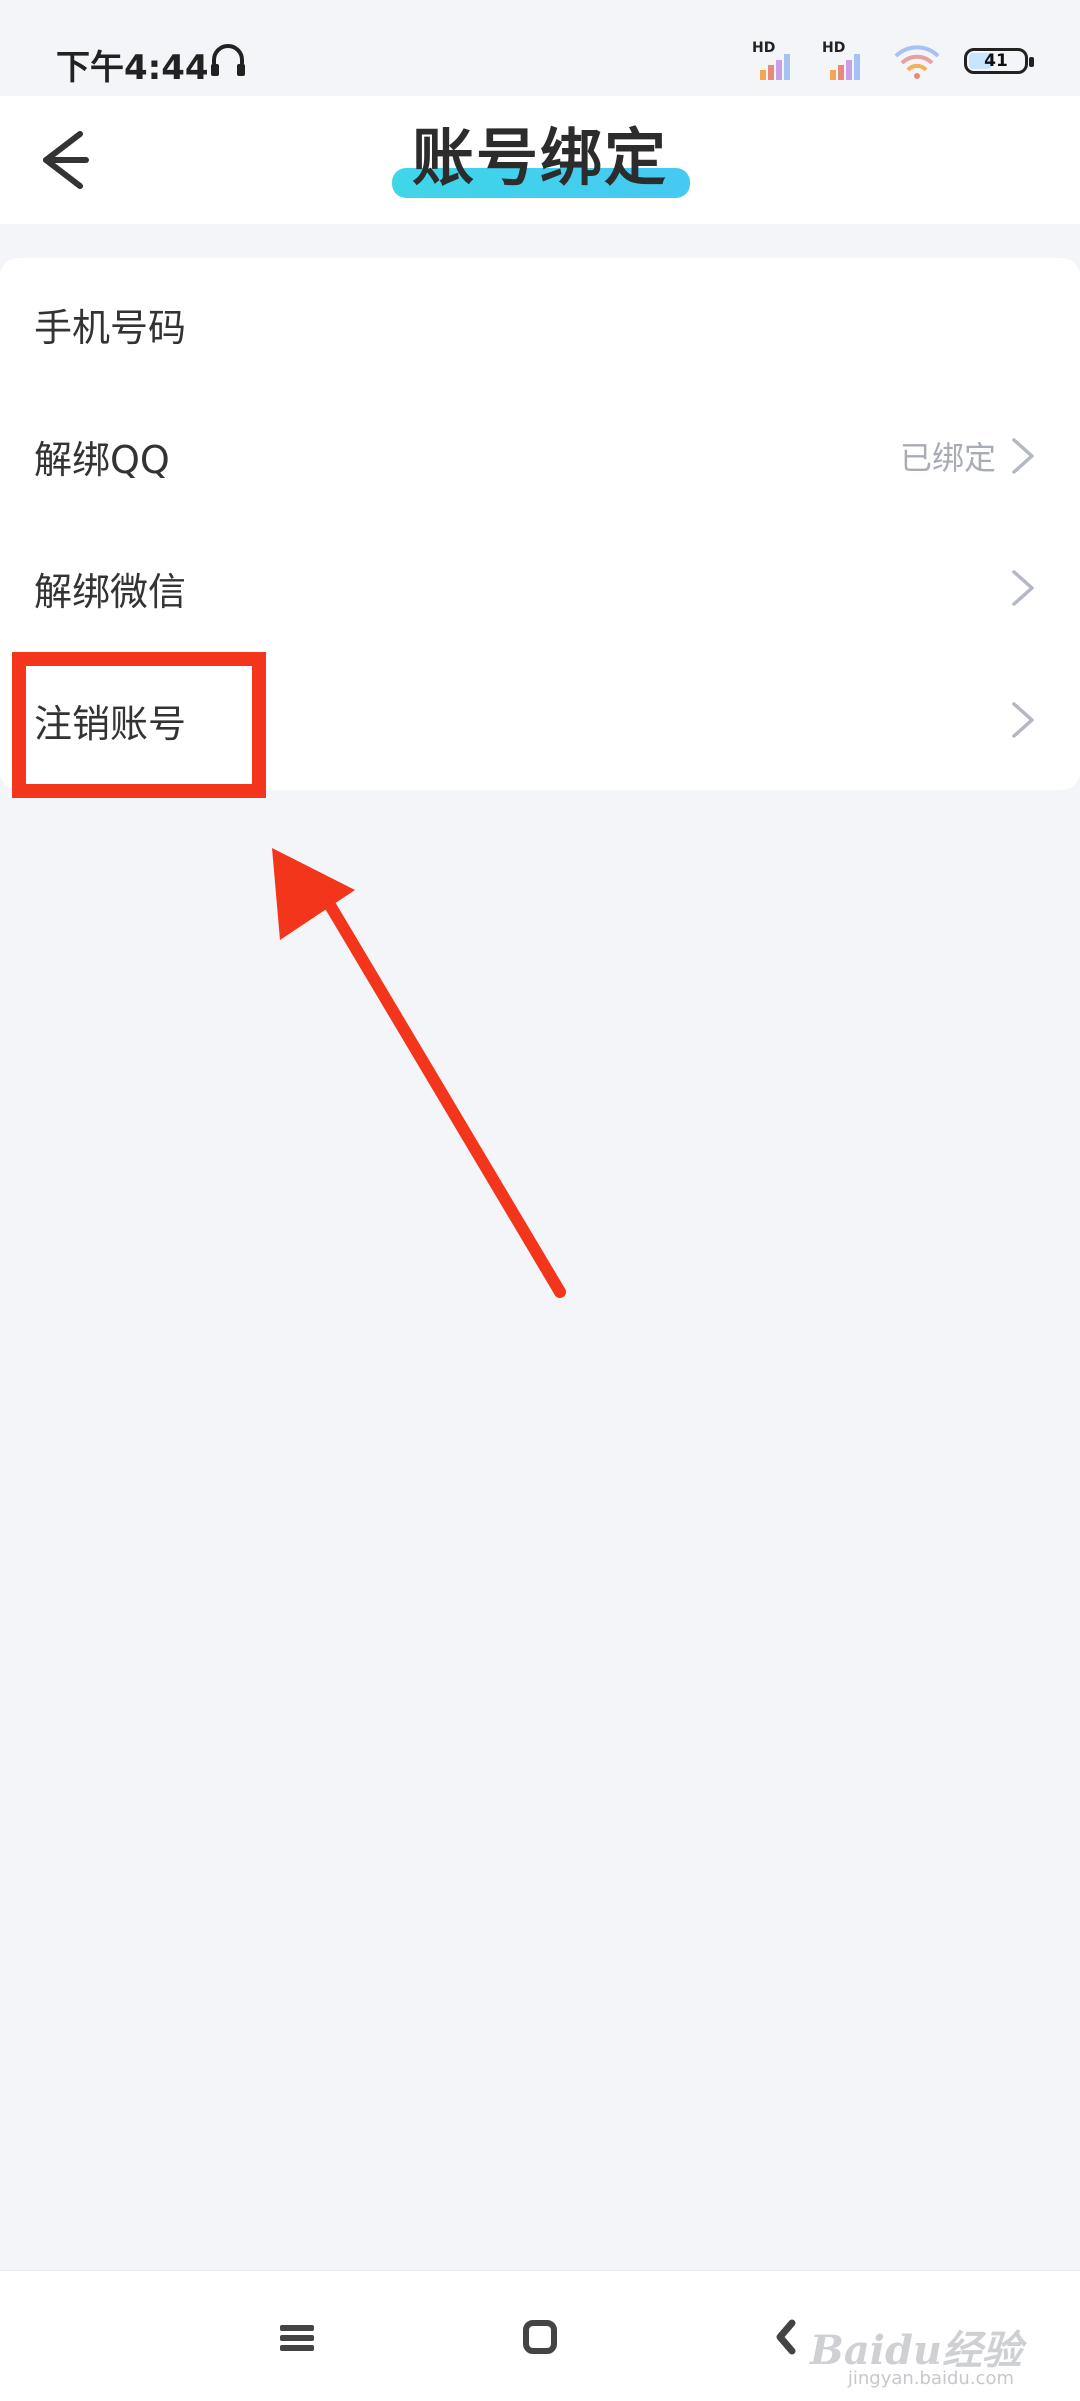  Describe the element at coordinates (540, 324) in the screenshot. I see `list-item-phone: 手机号码` at that location.